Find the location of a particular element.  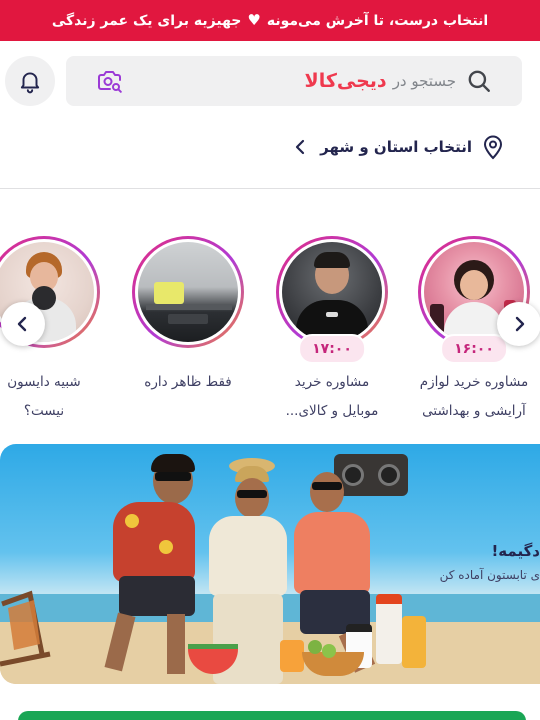

story-caption: مشاوره خرید لوازم آرایشی و بهداشتی is located at coordinates (469, 397).